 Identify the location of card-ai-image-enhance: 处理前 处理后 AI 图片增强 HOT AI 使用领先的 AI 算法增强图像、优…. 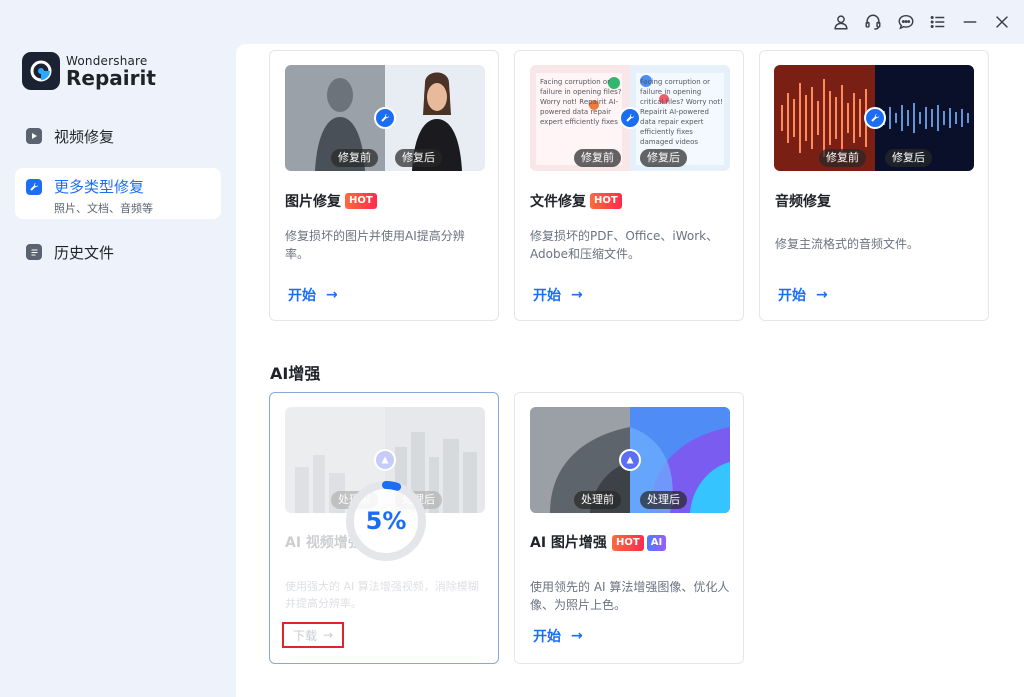
(629, 528).